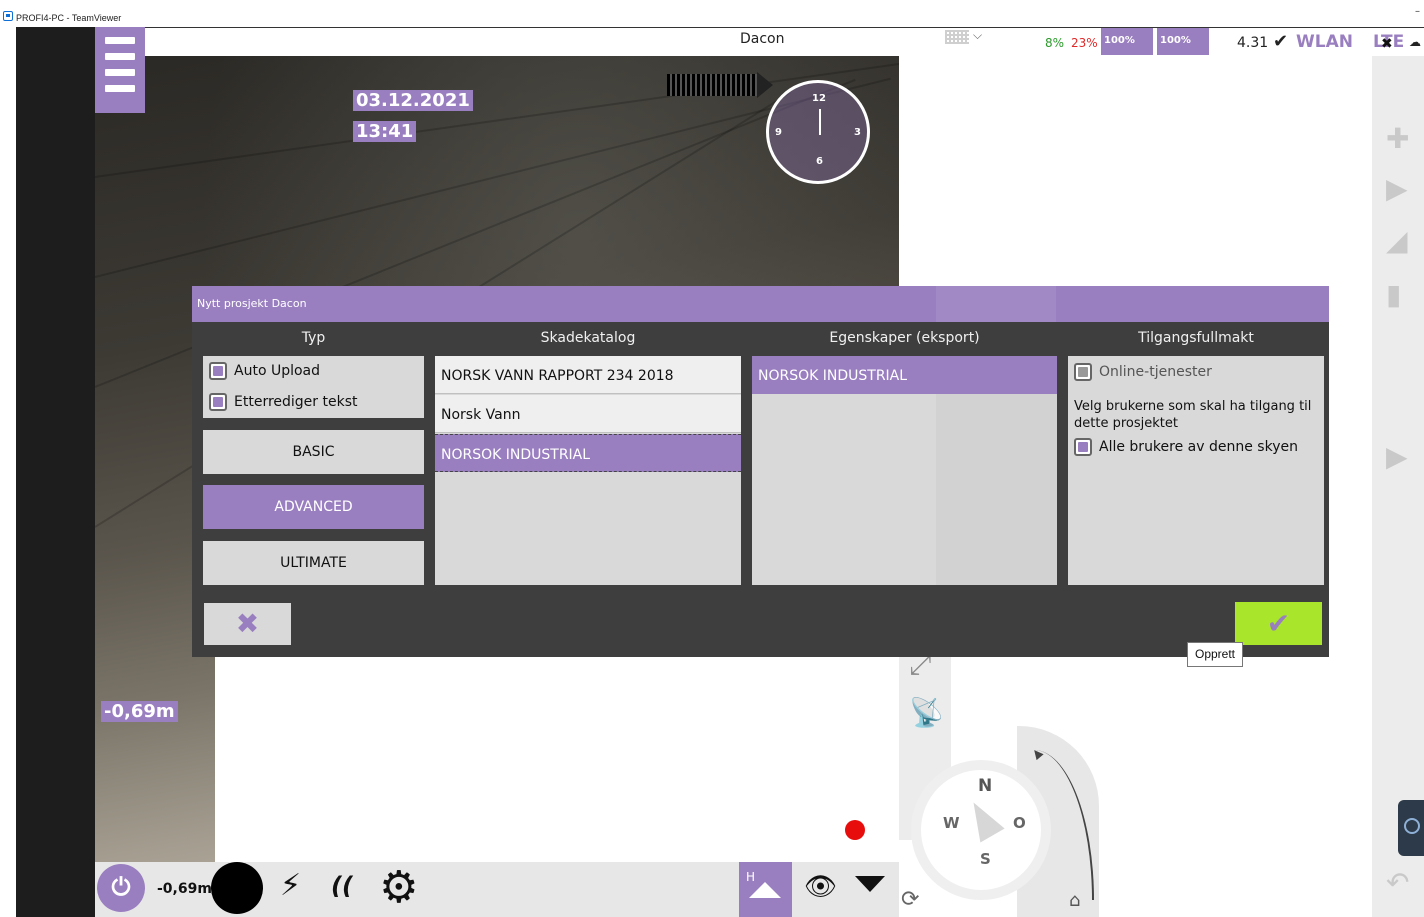  I want to click on bottom-toolbar: ⏻ -0,69m ⚡ (( ⚙ H 👁, so click(497, 889).